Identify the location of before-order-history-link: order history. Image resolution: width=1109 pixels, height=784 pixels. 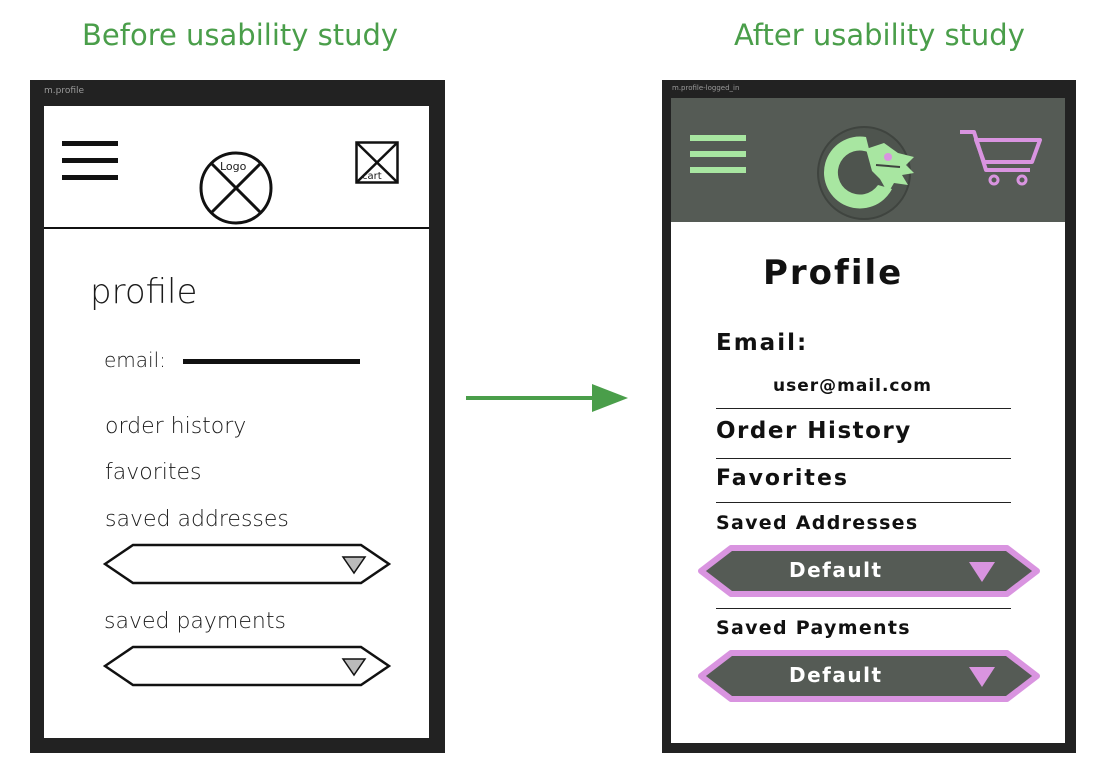
(175, 426).